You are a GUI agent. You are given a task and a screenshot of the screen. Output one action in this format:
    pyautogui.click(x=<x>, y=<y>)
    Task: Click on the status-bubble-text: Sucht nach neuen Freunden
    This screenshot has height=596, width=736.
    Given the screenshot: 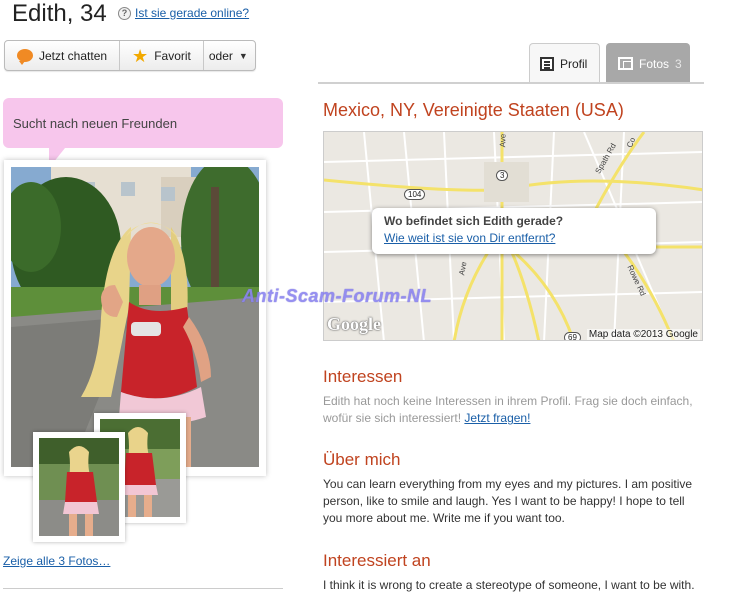 What is the action you would take?
    pyautogui.click(x=95, y=123)
    